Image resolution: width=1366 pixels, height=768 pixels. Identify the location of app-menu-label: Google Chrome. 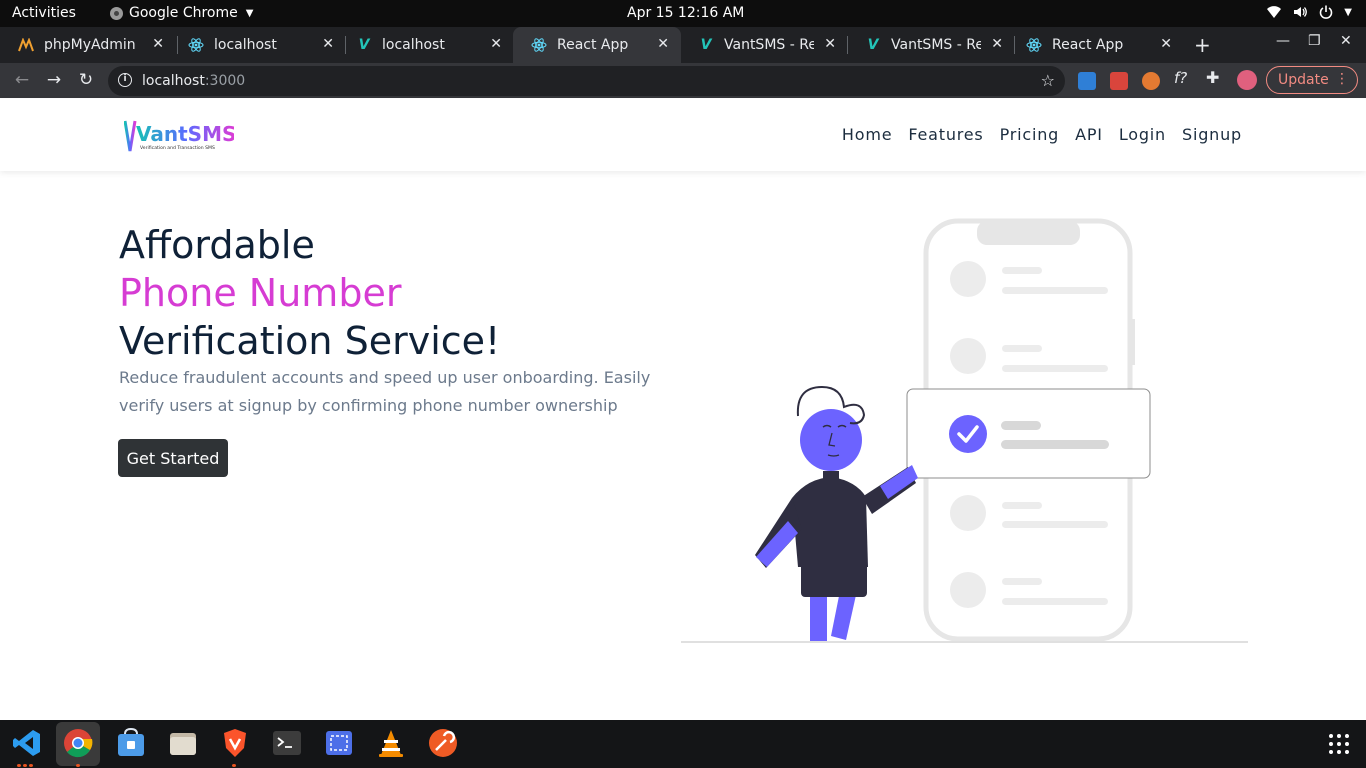
(183, 13).